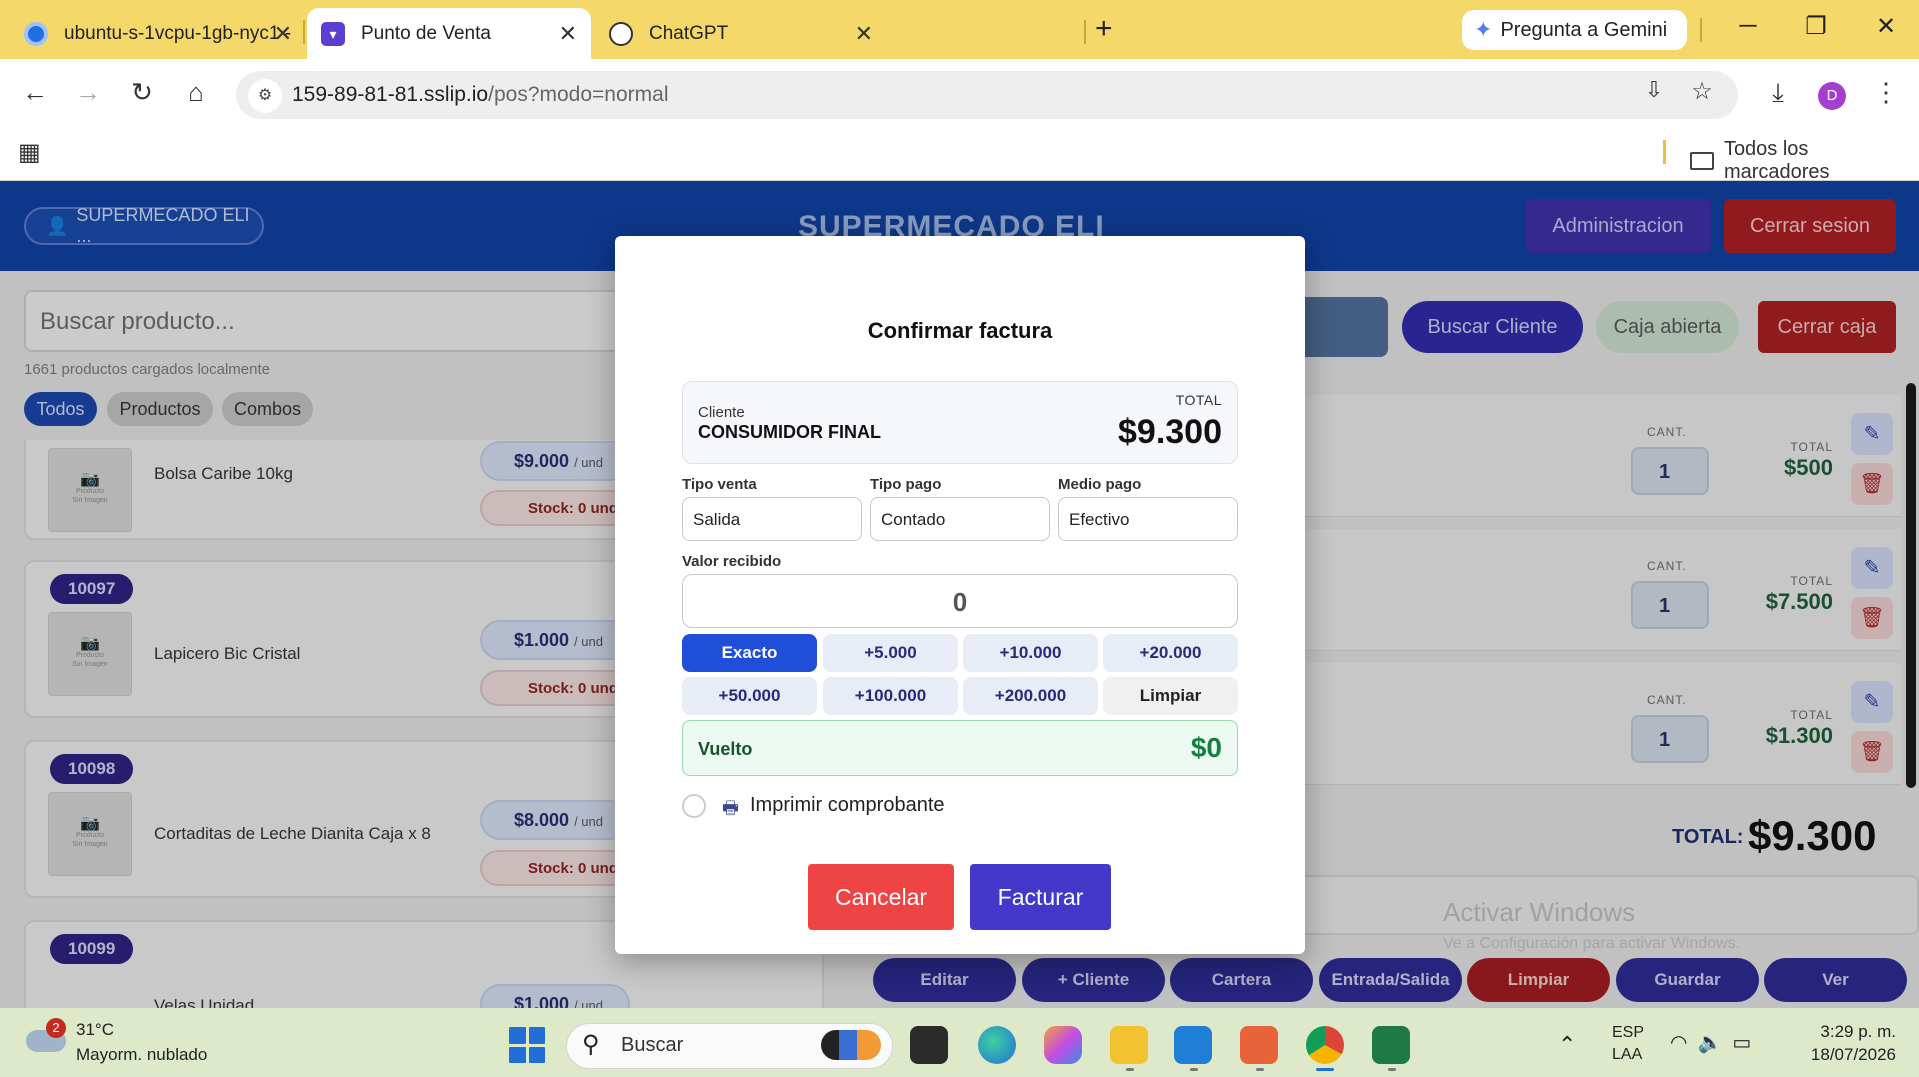  I want to click on downloads-icon: ⤓, so click(1778, 93).